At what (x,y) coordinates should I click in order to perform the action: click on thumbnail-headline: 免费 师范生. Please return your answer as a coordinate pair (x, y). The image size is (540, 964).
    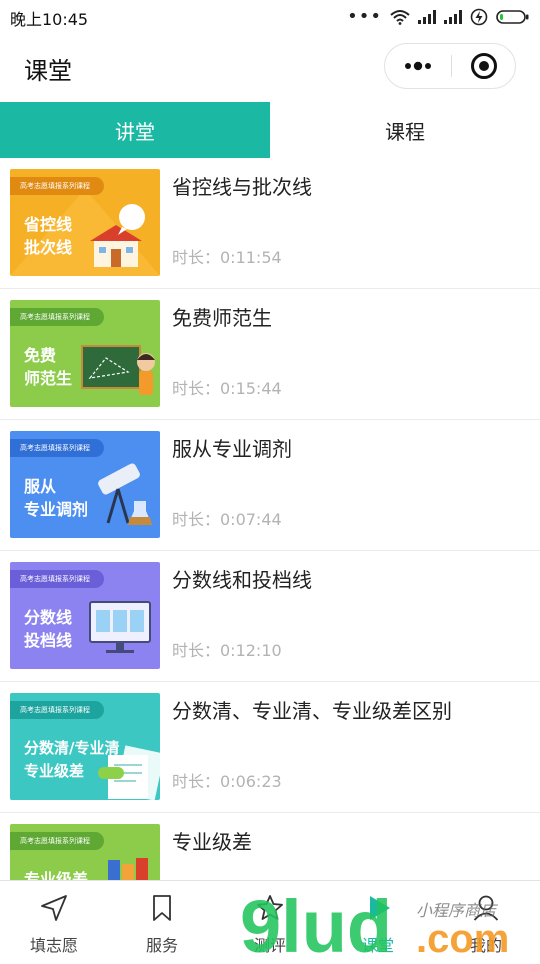
    Looking at the image, I should click on (48, 367).